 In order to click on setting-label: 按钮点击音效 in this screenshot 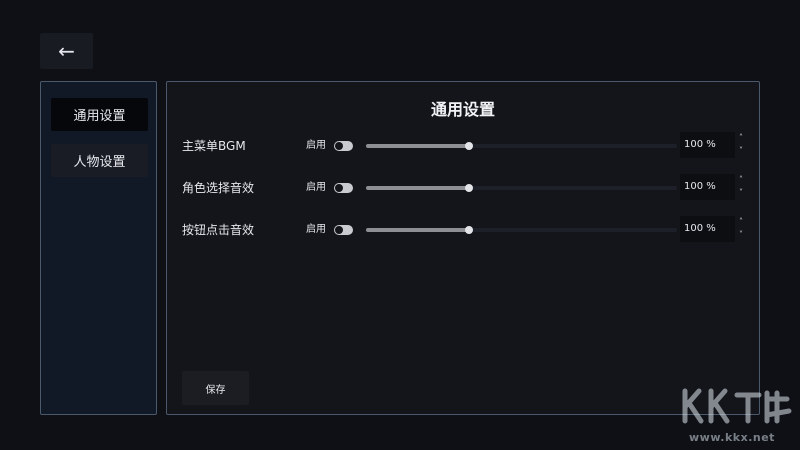, I will do `click(218, 230)`.